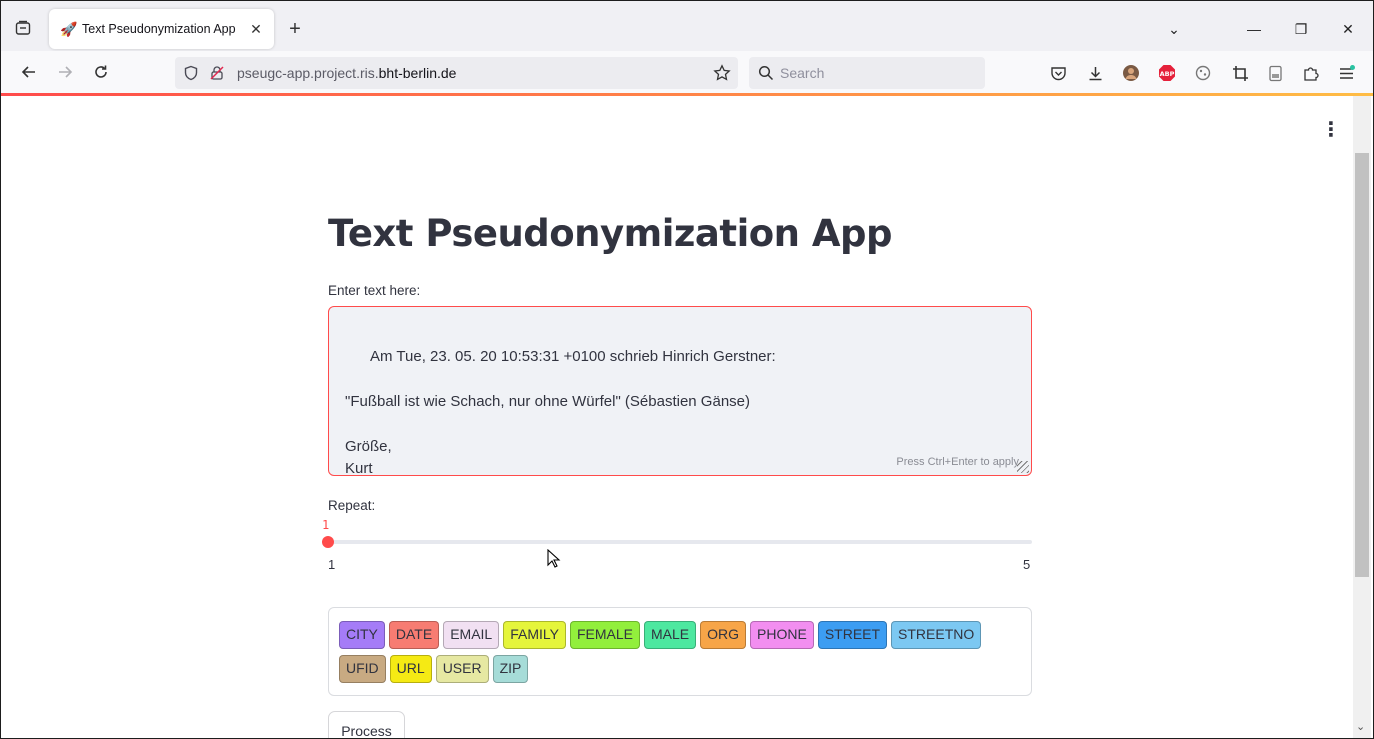 The image size is (1374, 739). I want to click on reload-button, so click(101, 72).